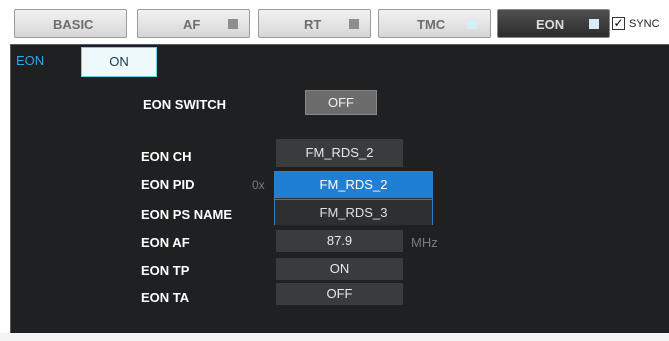 Image resolution: width=669 pixels, height=341 pixels. What do you see at coordinates (353, 185) in the screenshot?
I see `dropdown-option-selected: FM_RDS_2` at bounding box center [353, 185].